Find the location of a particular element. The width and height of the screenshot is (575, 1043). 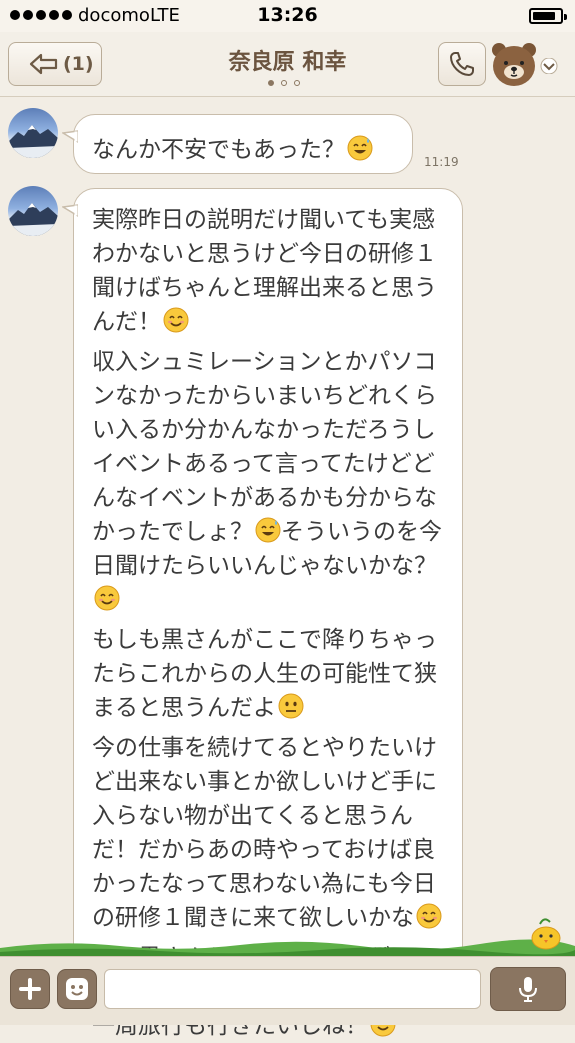

chevron-down-icon is located at coordinates (549, 66).